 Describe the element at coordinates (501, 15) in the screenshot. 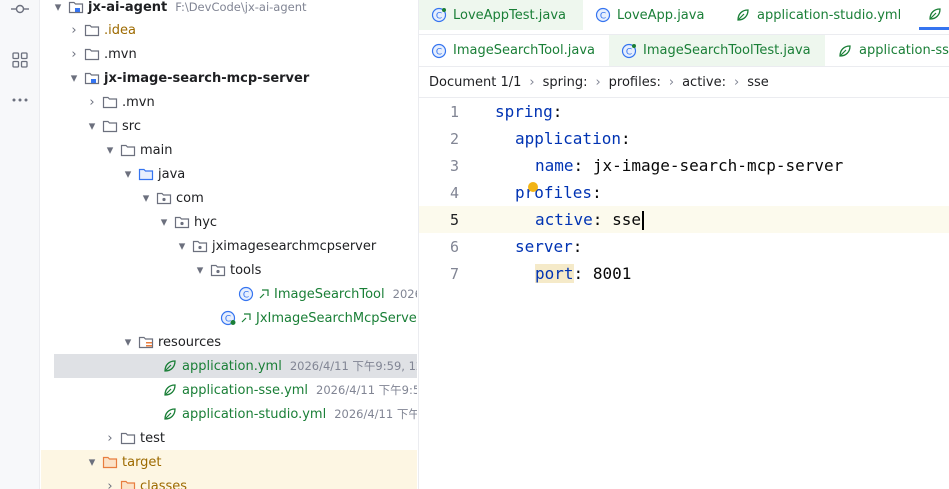

I see `tab-loveapptest: C LoveAppTest.java` at that location.